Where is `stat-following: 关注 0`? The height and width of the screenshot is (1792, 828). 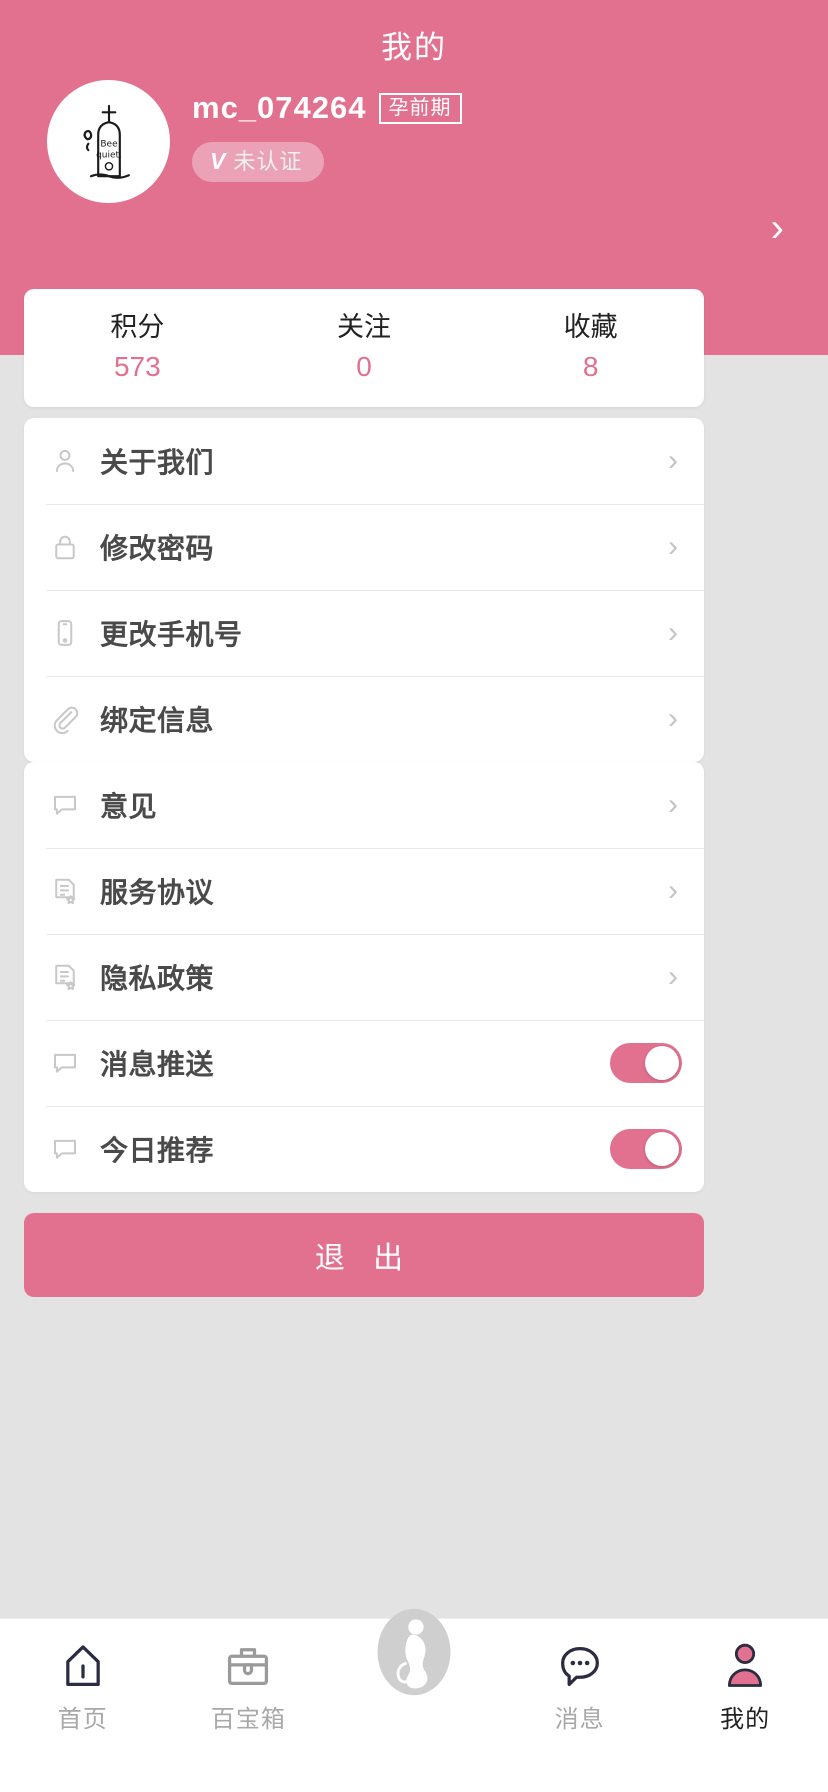
stat-following: 关注 0 is located at coordinates (364, 348).